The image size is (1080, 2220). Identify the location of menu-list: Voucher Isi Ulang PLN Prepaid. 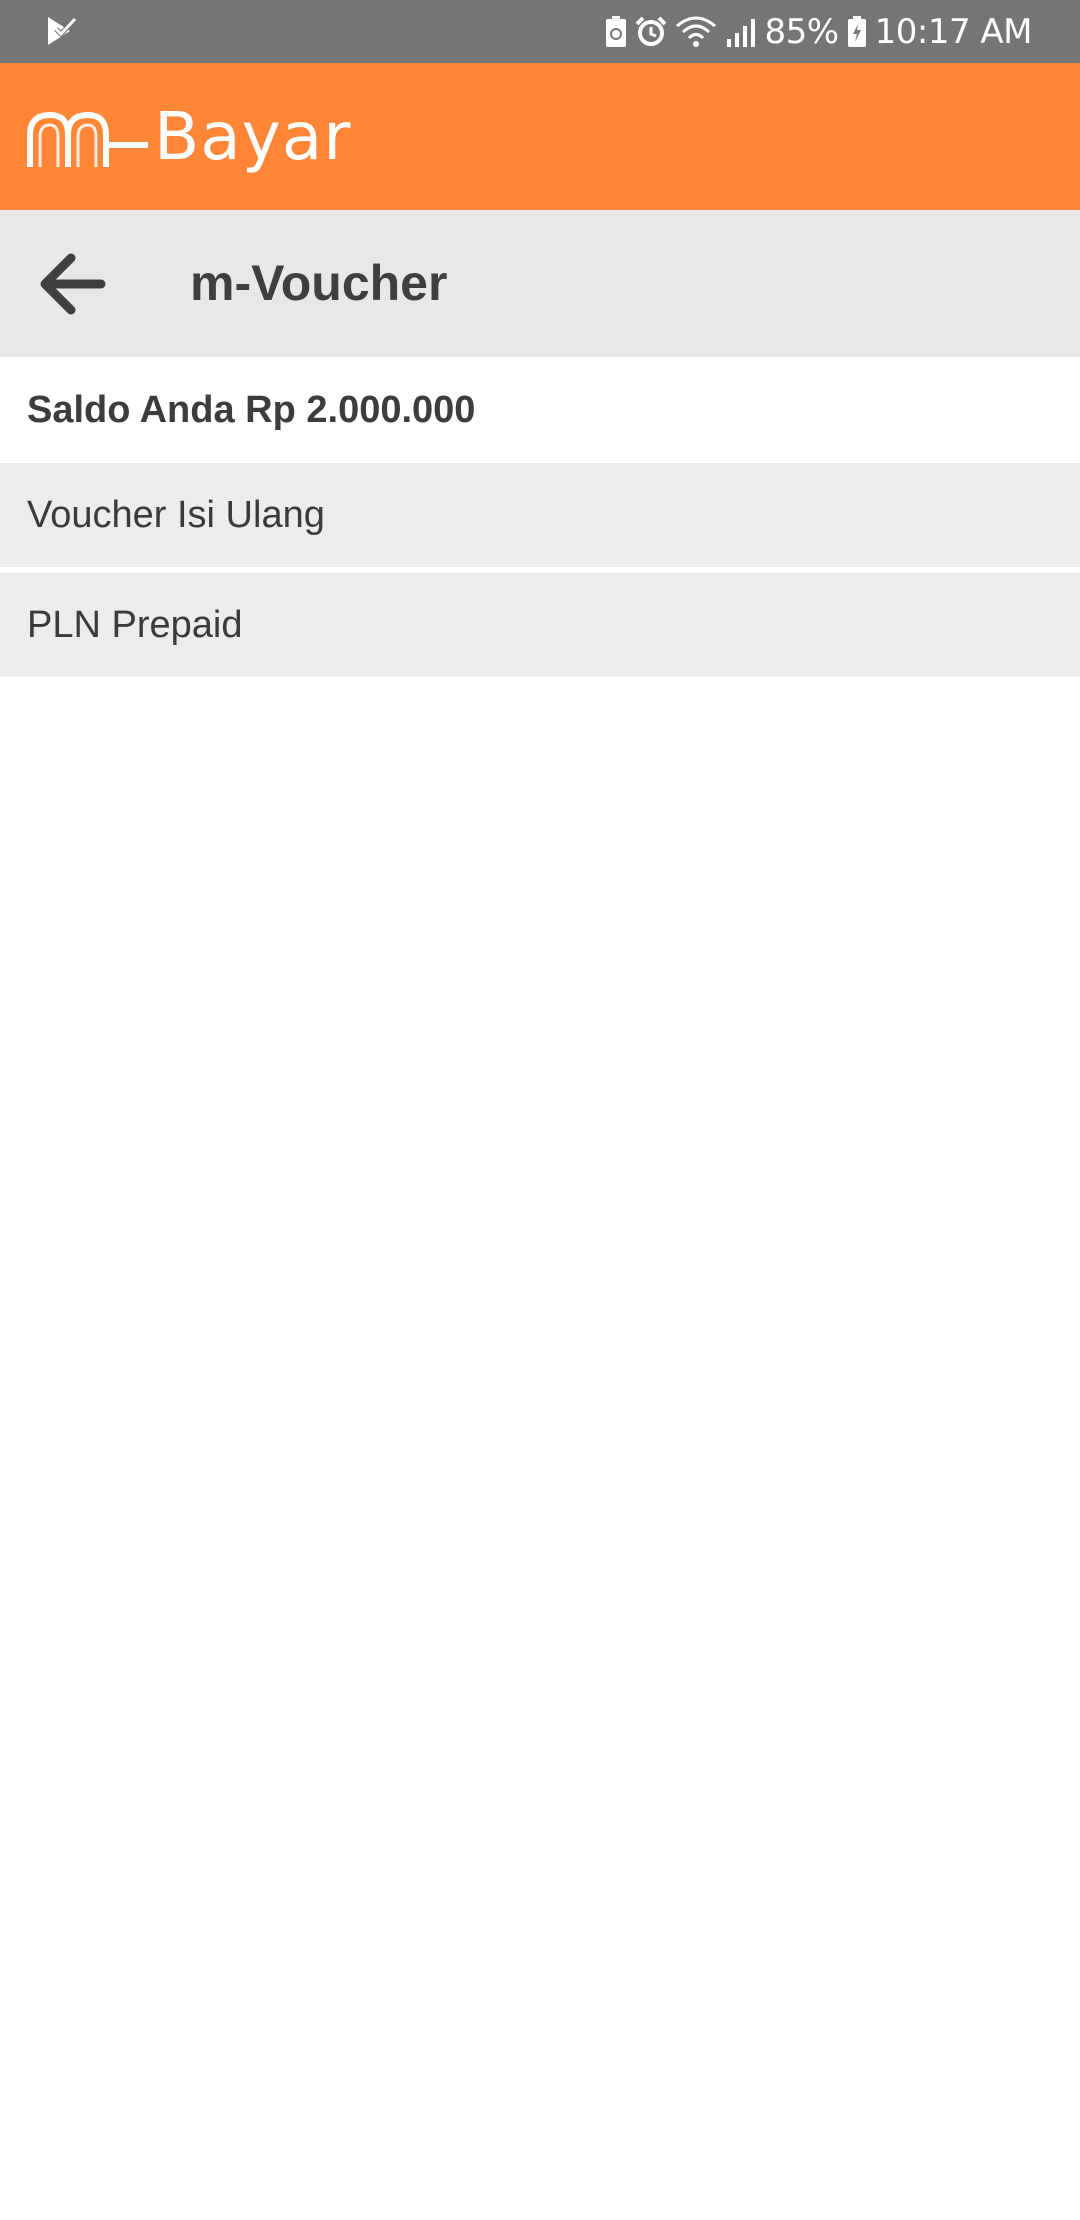
(540, 573).